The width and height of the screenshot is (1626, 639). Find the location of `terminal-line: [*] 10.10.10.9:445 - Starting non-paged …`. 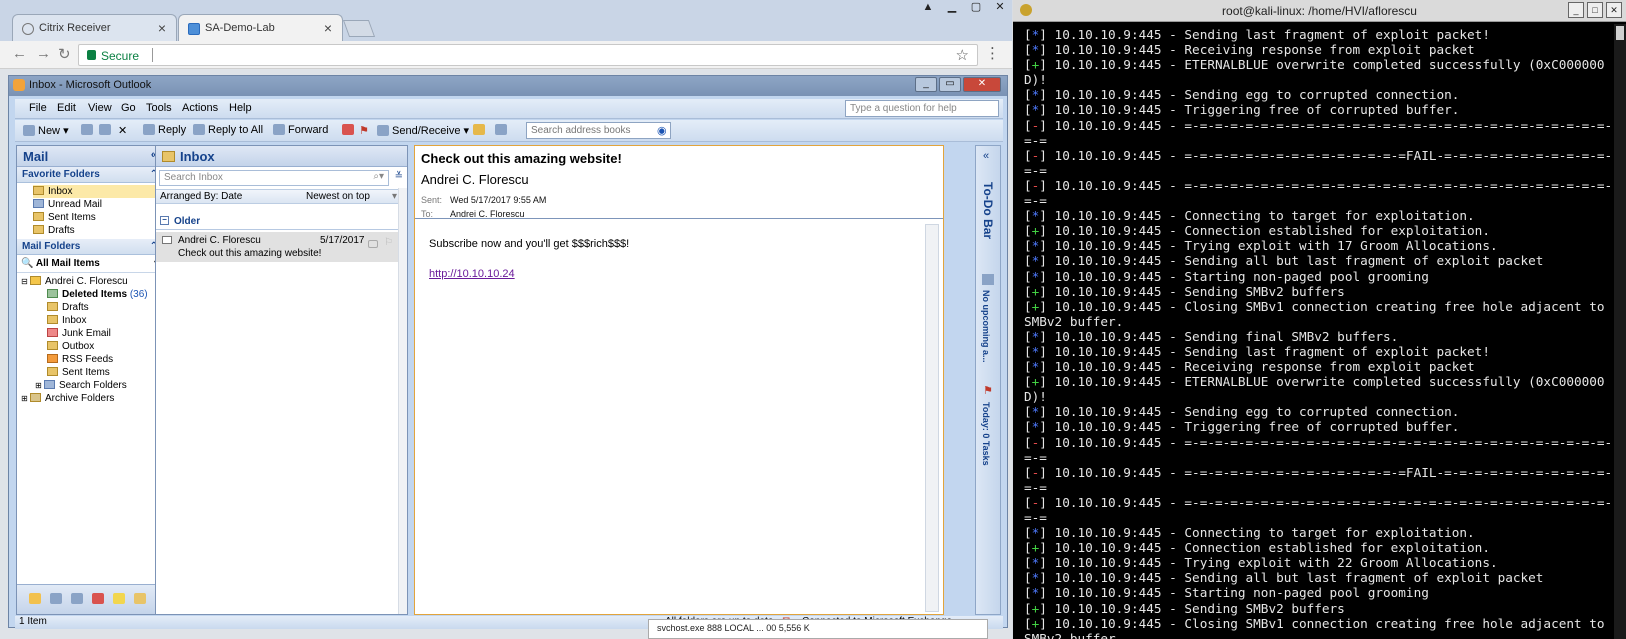

terminal-line: [*] 10.10.10.9:445 - Starting non-paged … is located at coordinates (1226, 593).